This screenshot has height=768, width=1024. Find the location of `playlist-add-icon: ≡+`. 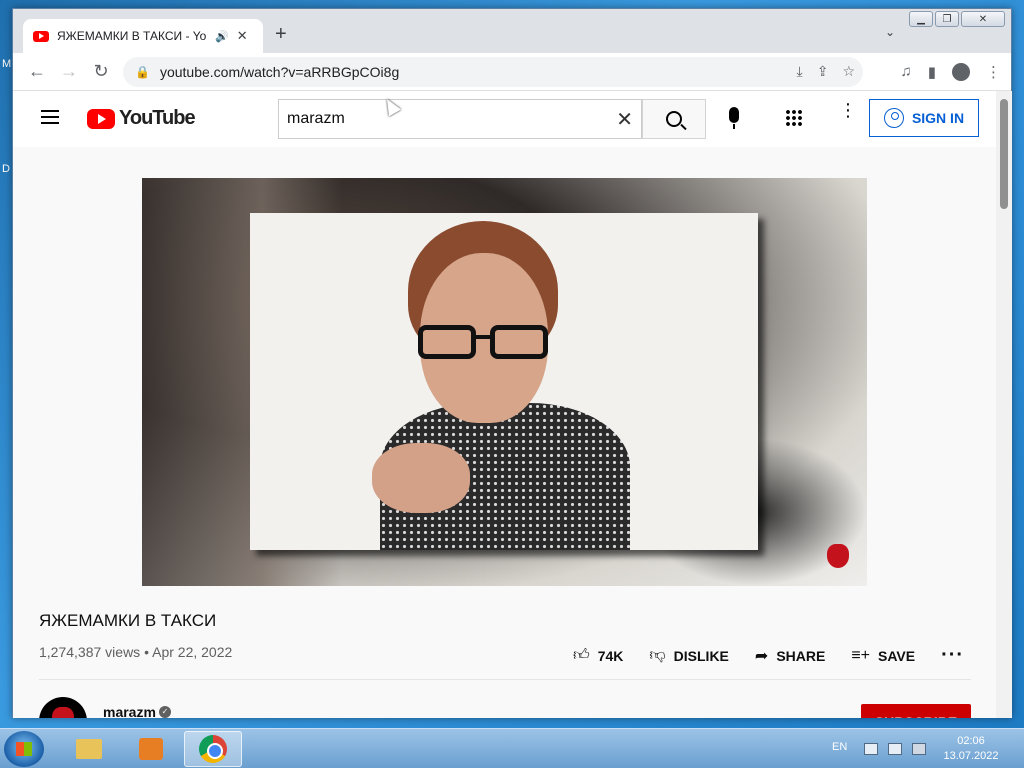

playlist-add-icon: ≡+ is located at coordinates (861, 655).